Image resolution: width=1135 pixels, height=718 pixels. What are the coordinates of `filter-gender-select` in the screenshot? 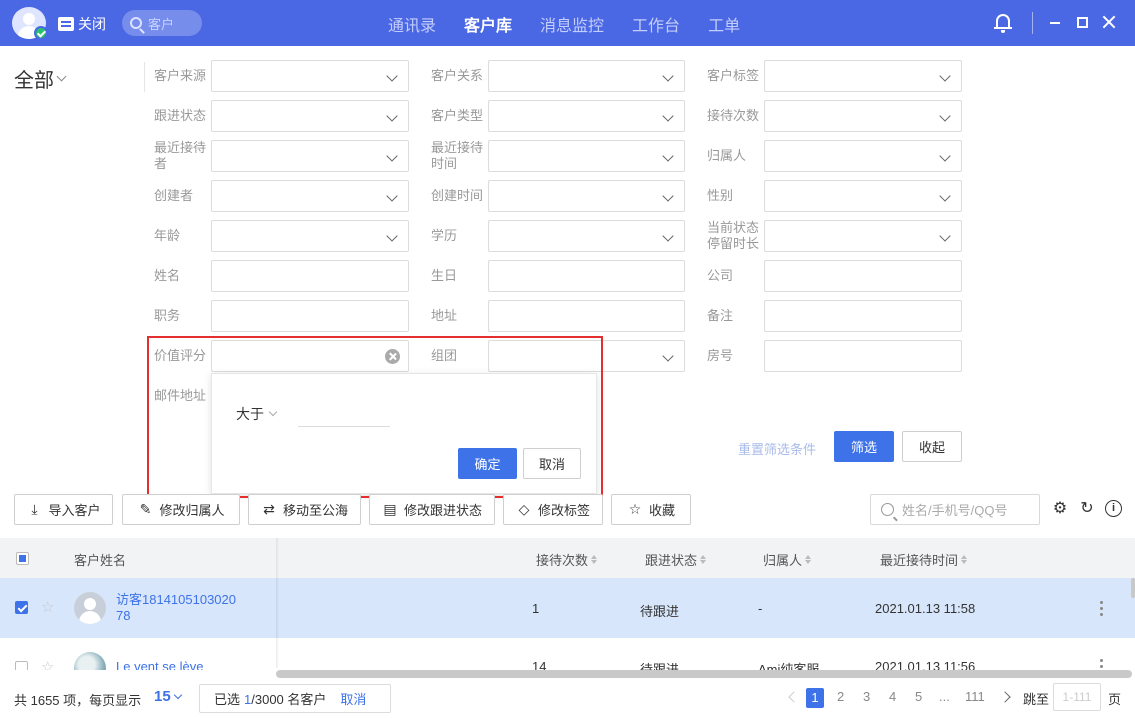 It's located at (863, 196).